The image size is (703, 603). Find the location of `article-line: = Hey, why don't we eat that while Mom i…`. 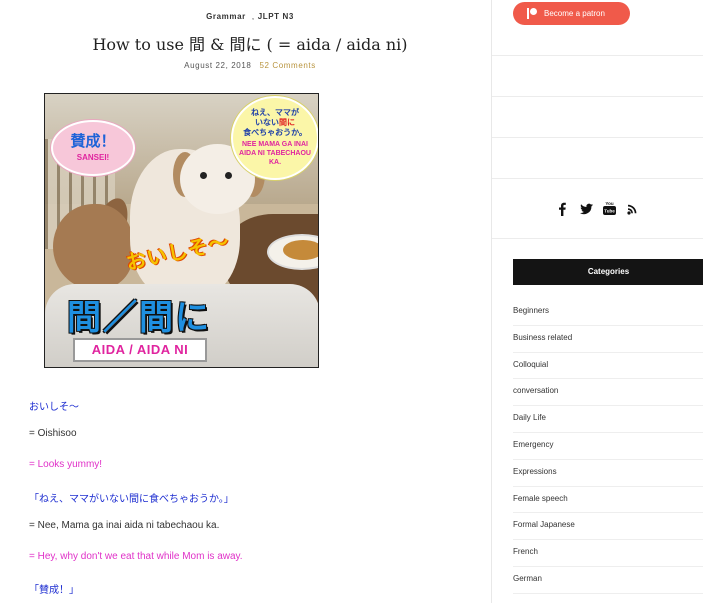

article-line: = Hey, why don't we eat that while Mom i… is located at coordinates (136, 556).